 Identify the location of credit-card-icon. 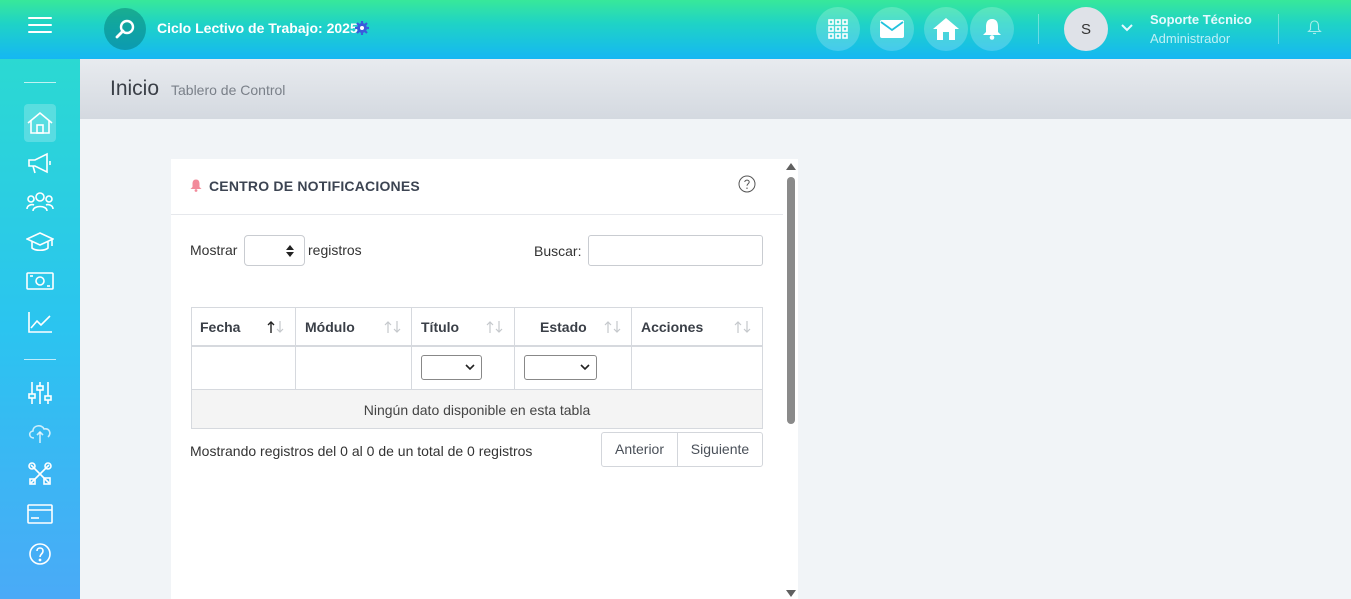
(40, 514).